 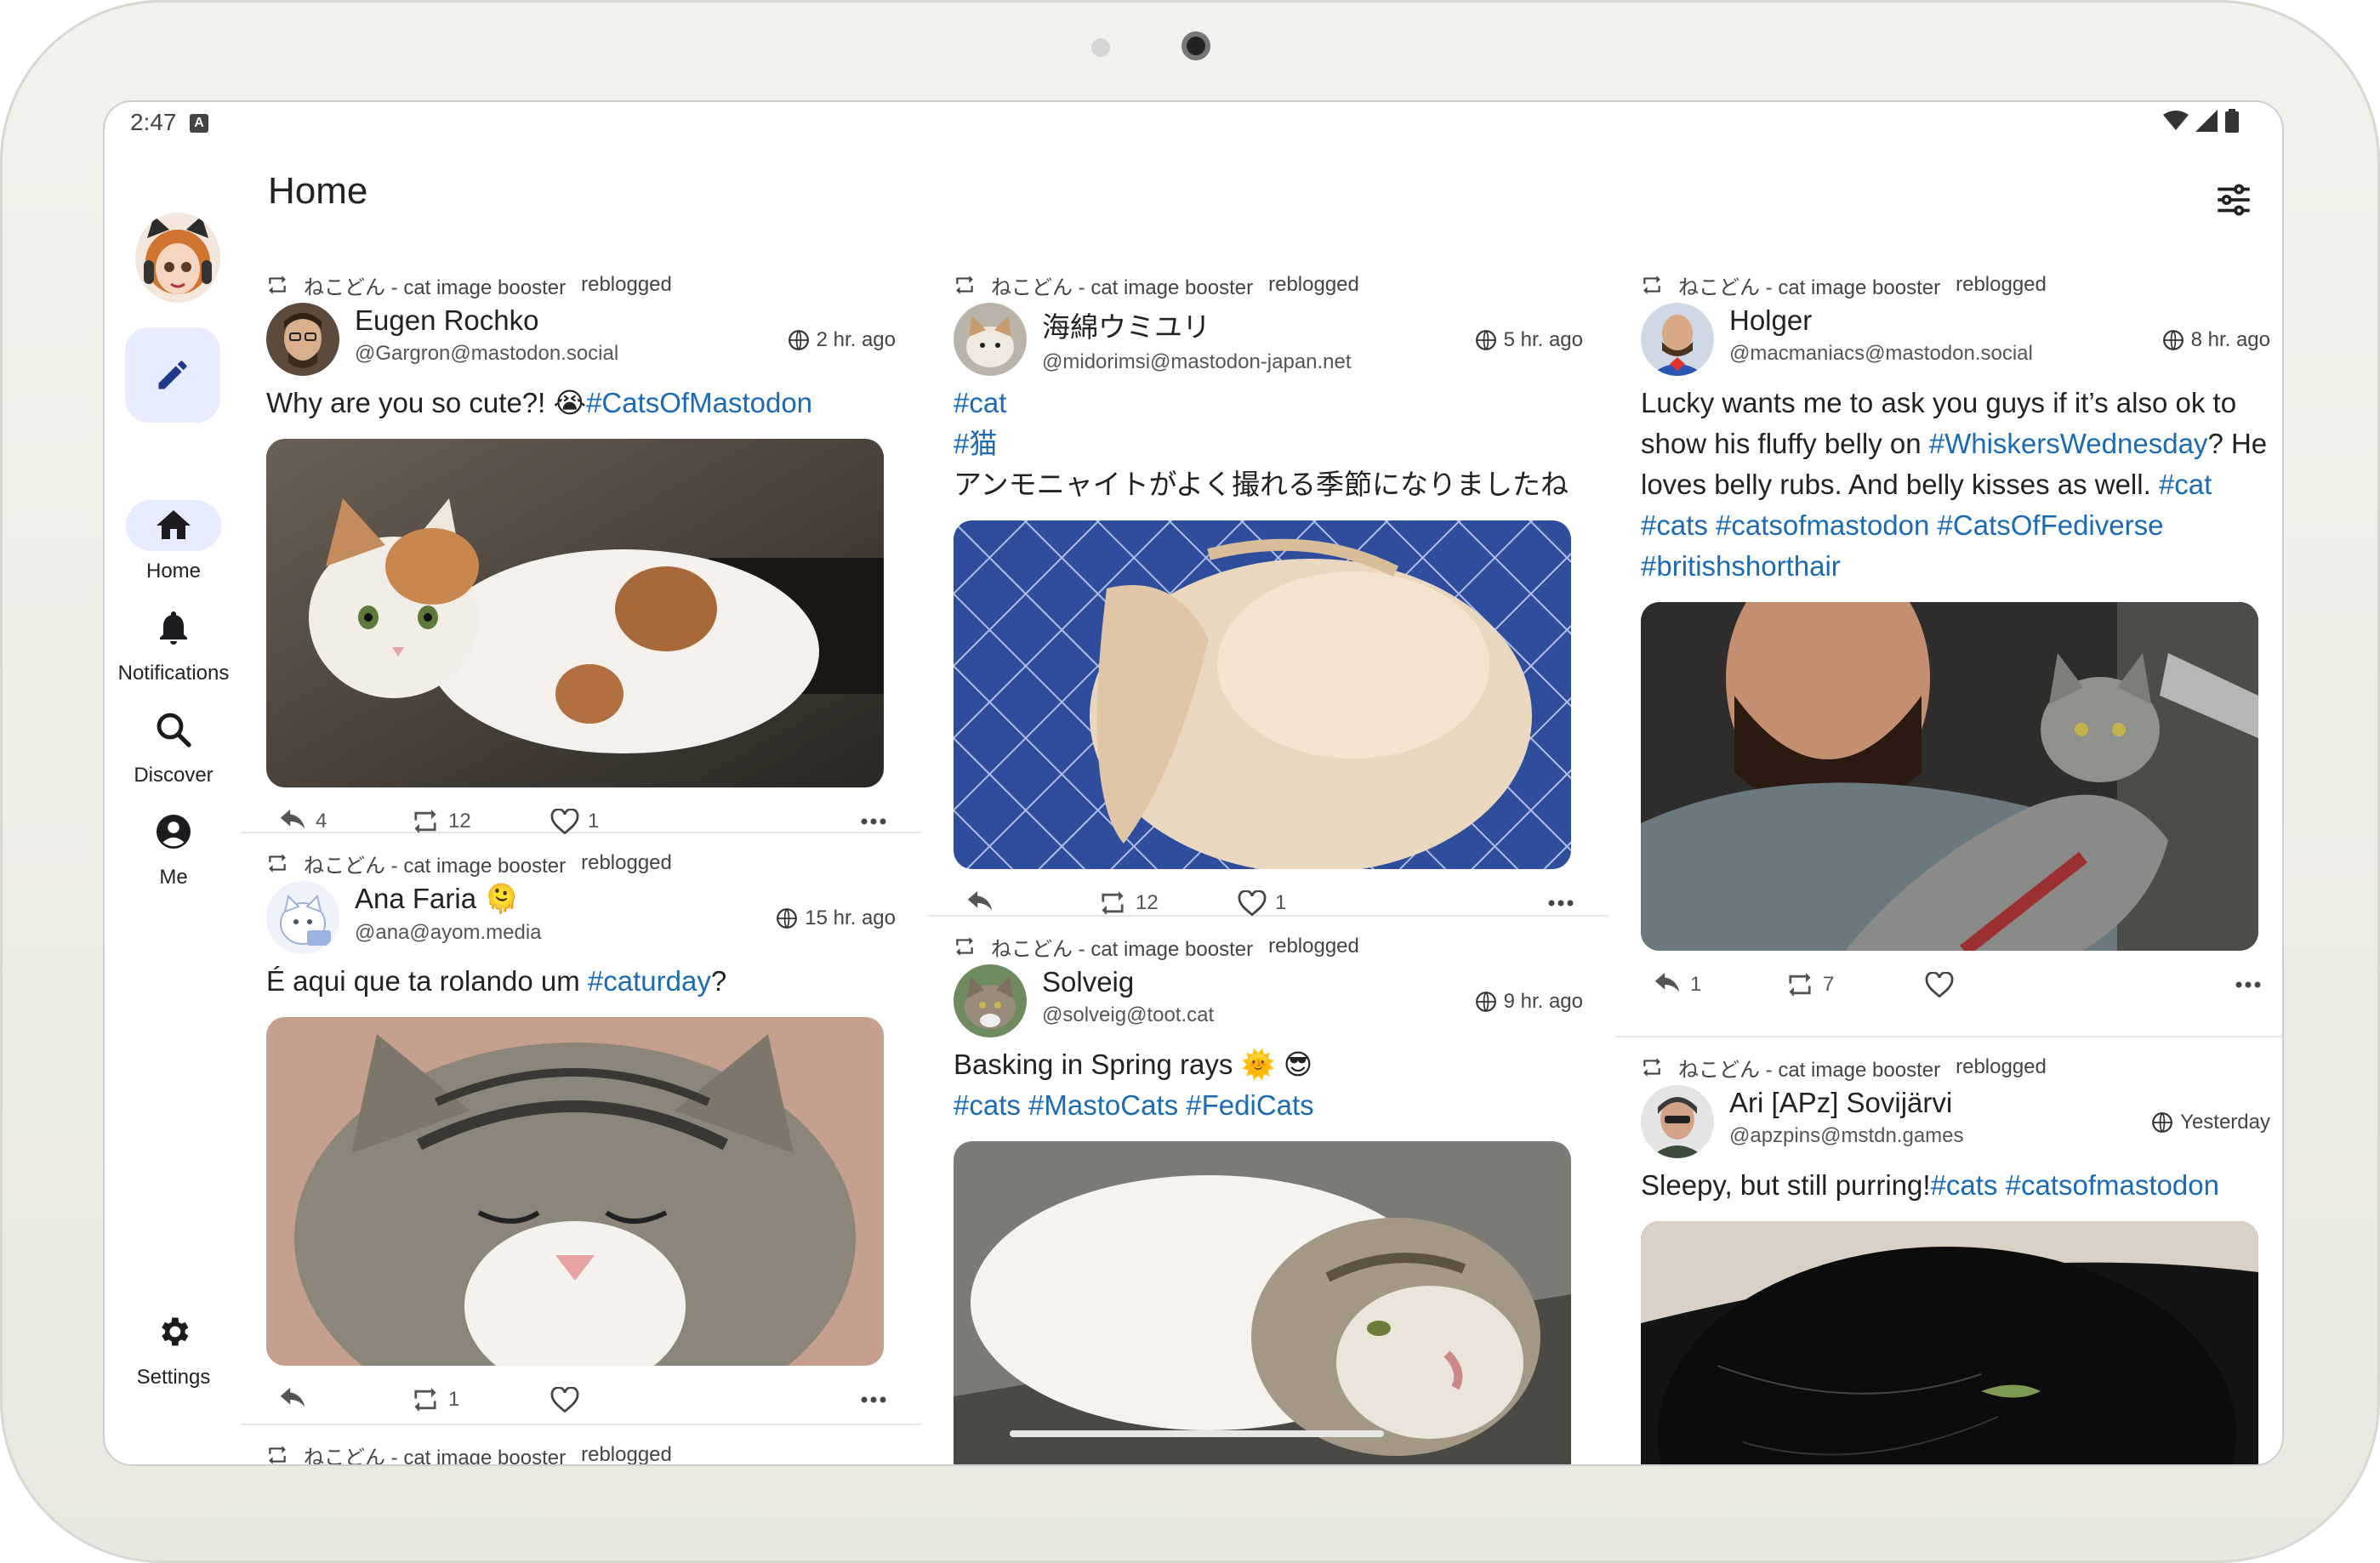 What do you see at coordinates (975, 443) in the screenshot?
I see `hashtag-link: #猫` at bounding box center [975, 443].